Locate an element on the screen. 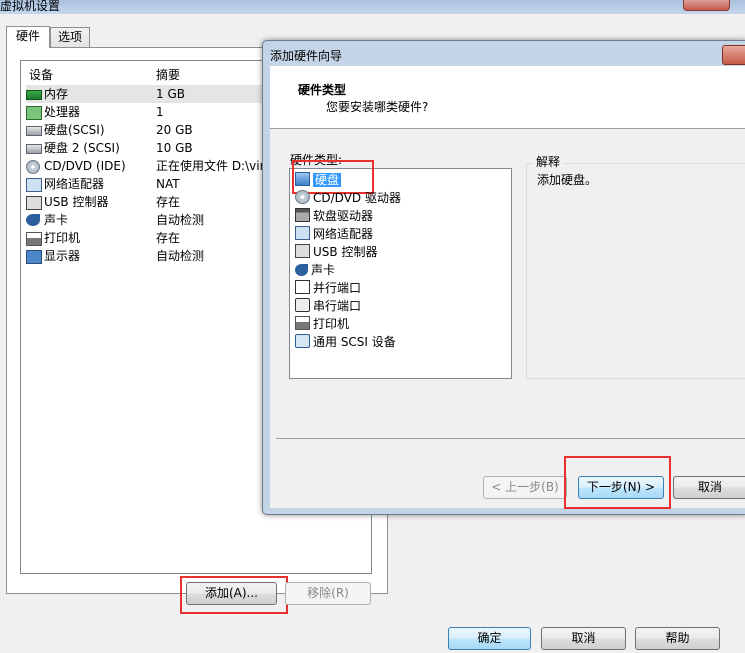 Image resolution: width=745 pixels, height=653 pixels. hw-item-label: 通用 SCSI 设备 is located at coordinates (354, 342).